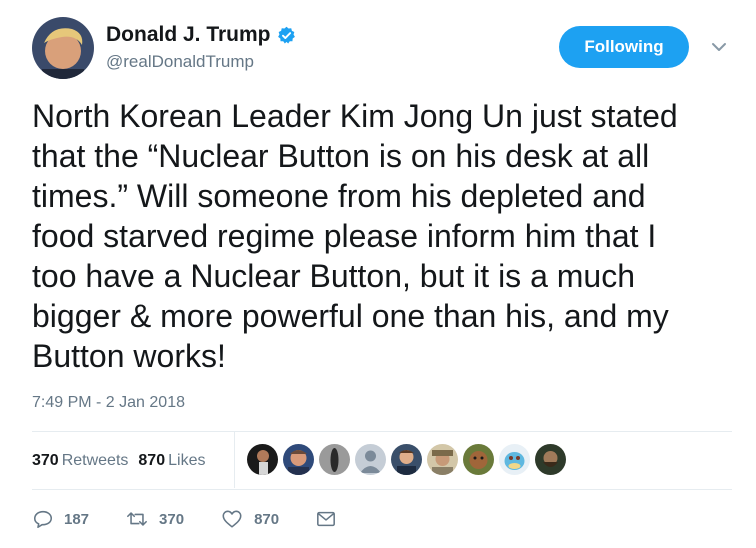 The image size is (756, 548). I want to click on author-name: Donald J. Trump, so click(201, 35).